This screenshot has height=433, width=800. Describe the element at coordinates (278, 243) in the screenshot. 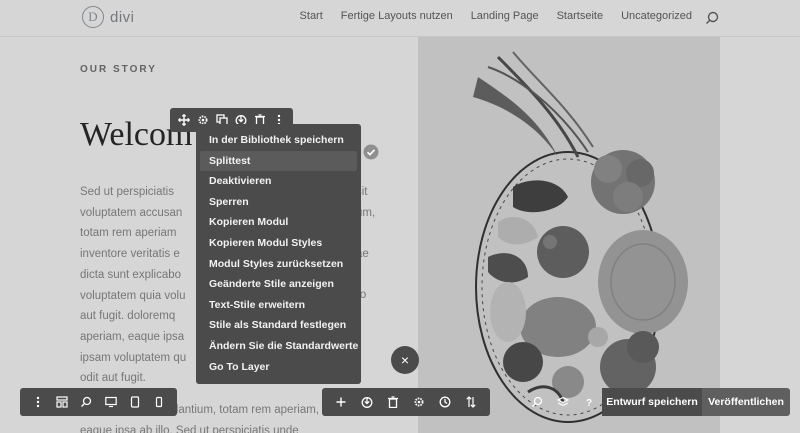

I see `menu-item-copy-module-styles: Kopieren Modul Styles` at that location.